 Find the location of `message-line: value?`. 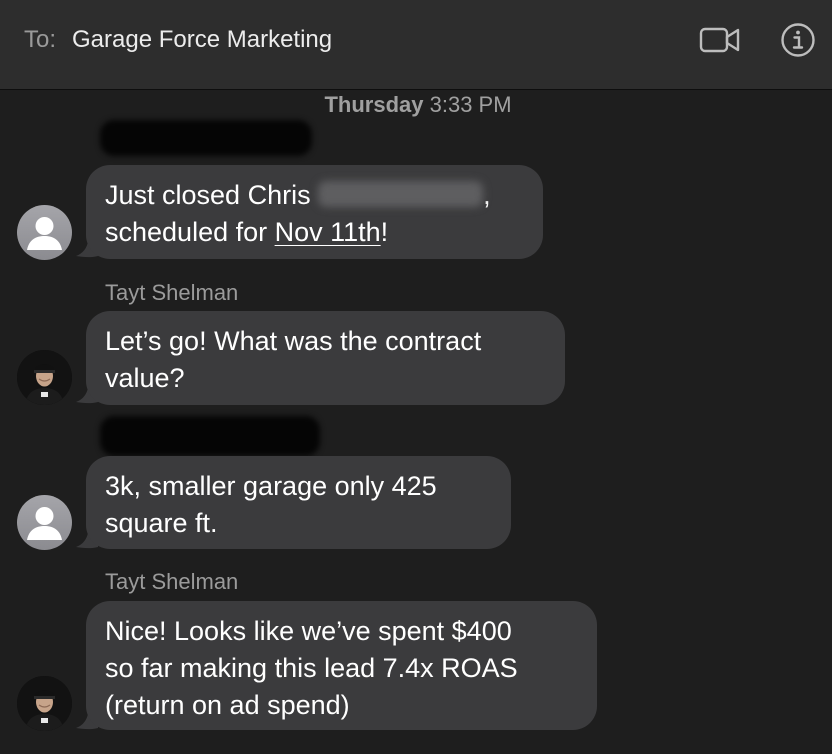

message-line: value? is located at coordinates (145, 378).